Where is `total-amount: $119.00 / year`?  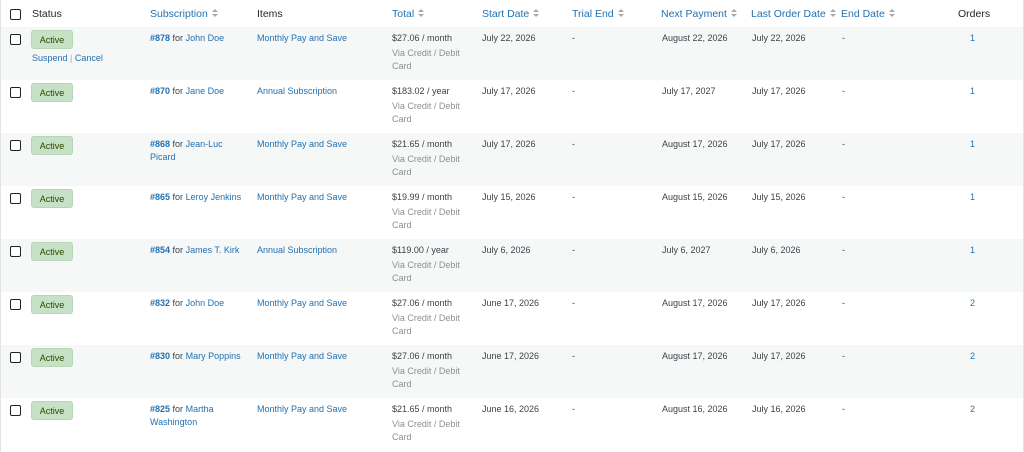
total-amount: $119.00 / year is located at coordinates (420, 250).